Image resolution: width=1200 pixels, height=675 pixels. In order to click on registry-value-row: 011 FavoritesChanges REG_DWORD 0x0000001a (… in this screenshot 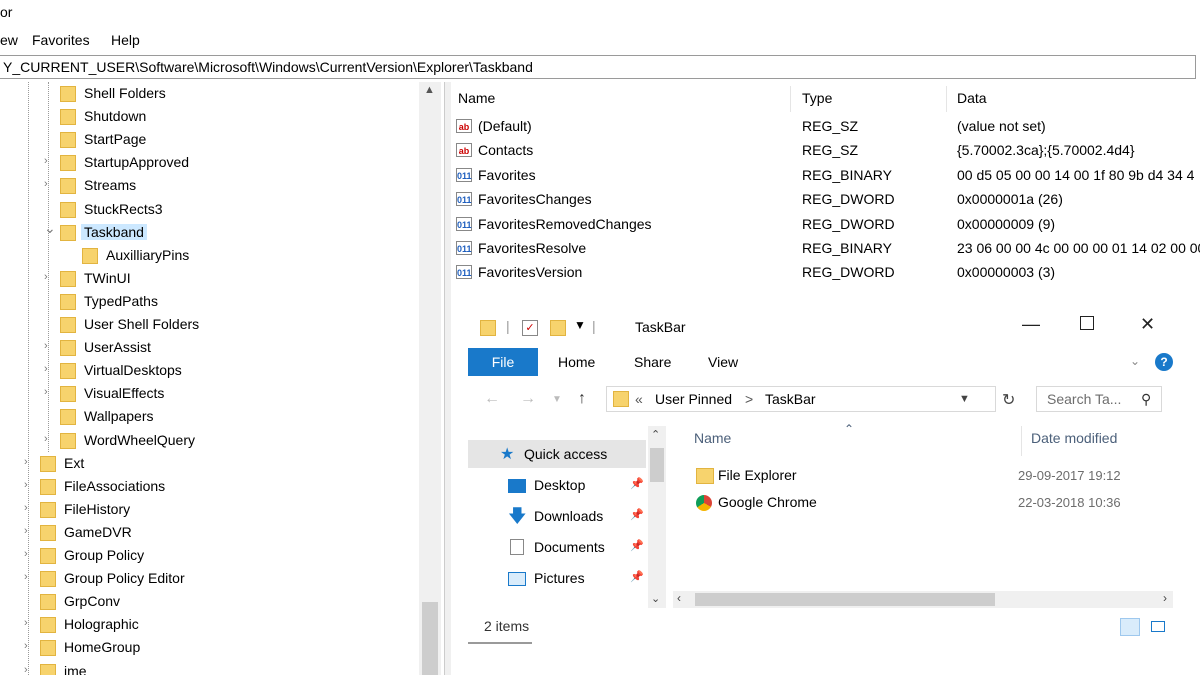, I will do `click(826, 200)`.